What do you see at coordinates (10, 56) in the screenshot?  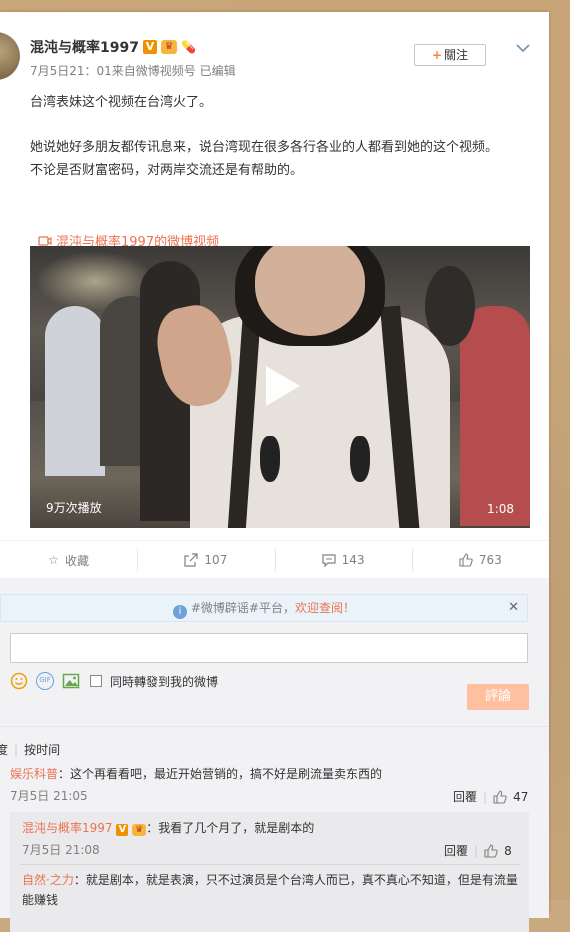 I see `avatar` at bounding box center [10, 56].